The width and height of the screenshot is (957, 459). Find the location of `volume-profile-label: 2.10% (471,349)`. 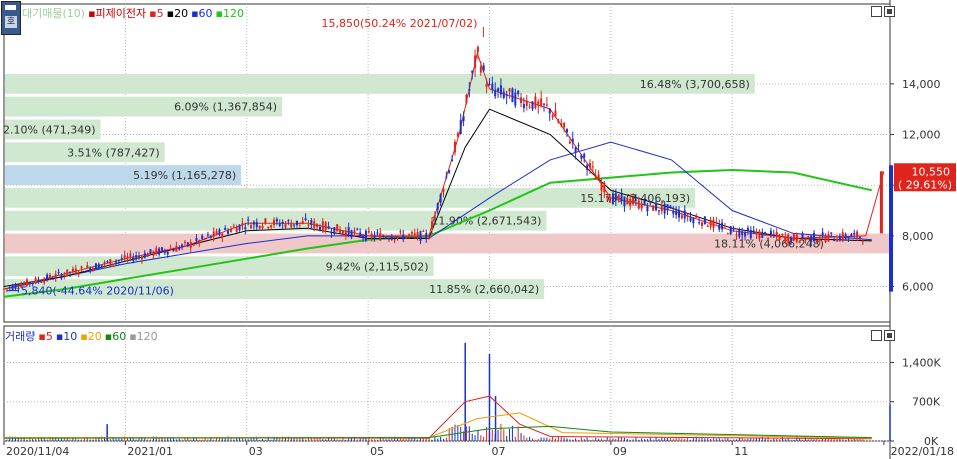

volume-profile-label: 2.10% (471,349) is located at coordinates (49, 129).